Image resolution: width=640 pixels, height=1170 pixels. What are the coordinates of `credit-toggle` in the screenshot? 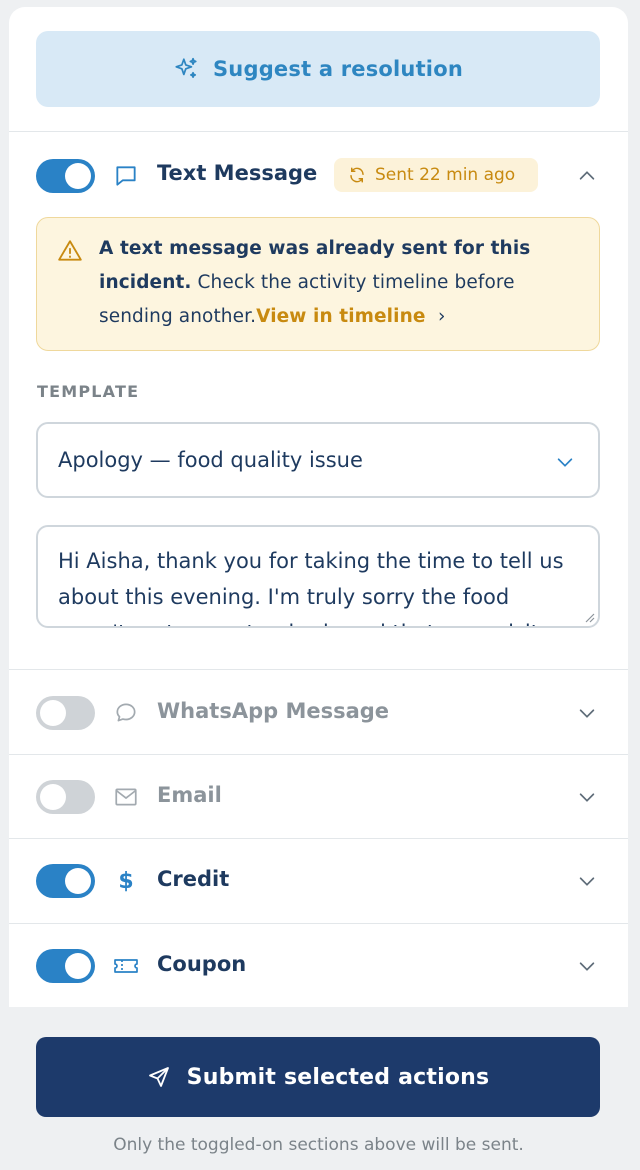 It's located at (65, 881).